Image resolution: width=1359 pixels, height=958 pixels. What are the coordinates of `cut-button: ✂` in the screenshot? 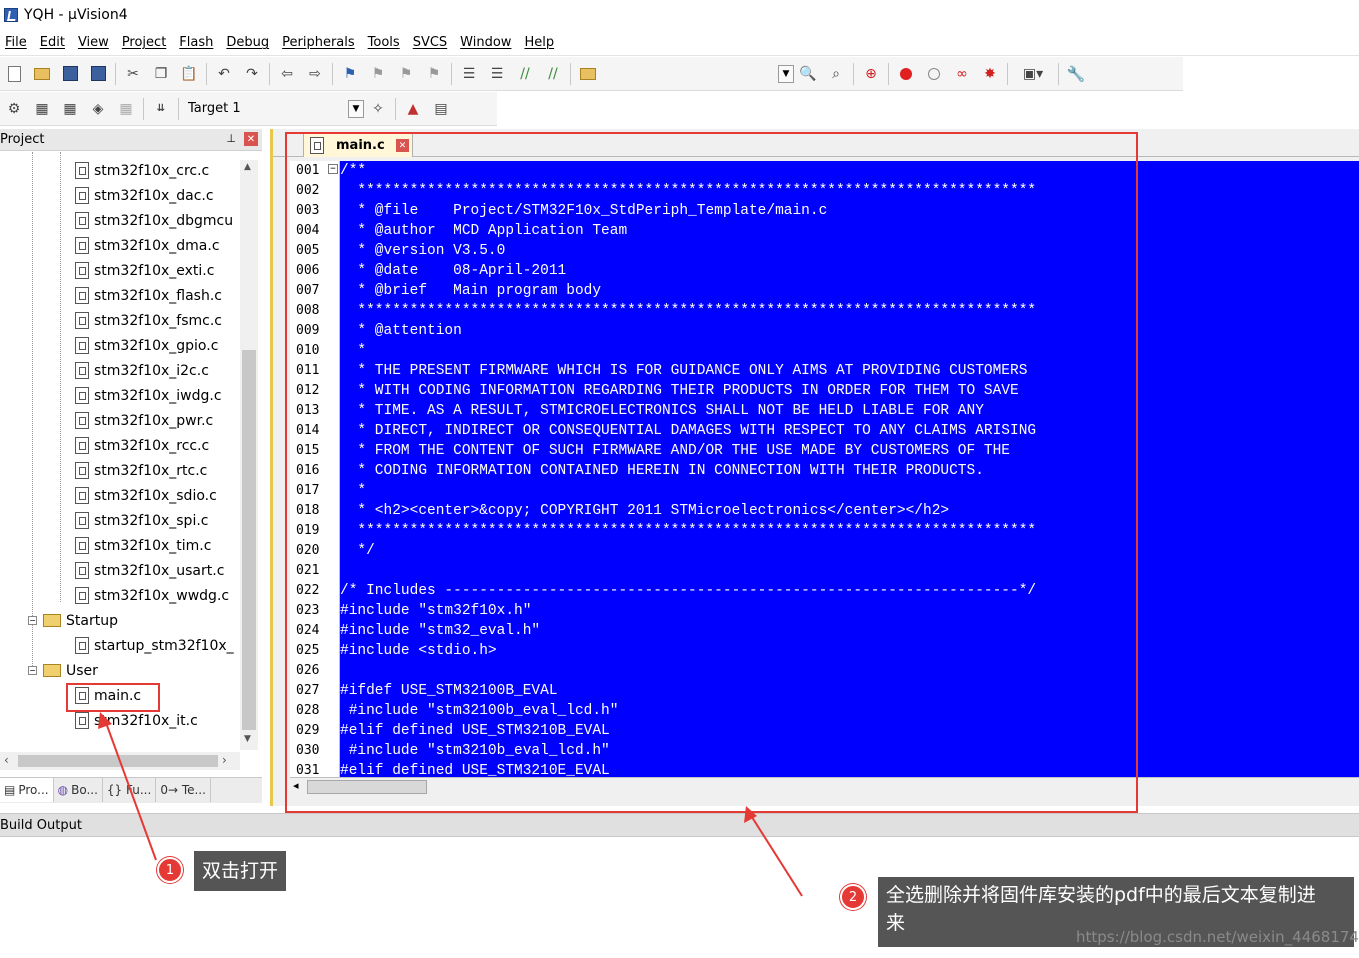 It's located at (133, 74).